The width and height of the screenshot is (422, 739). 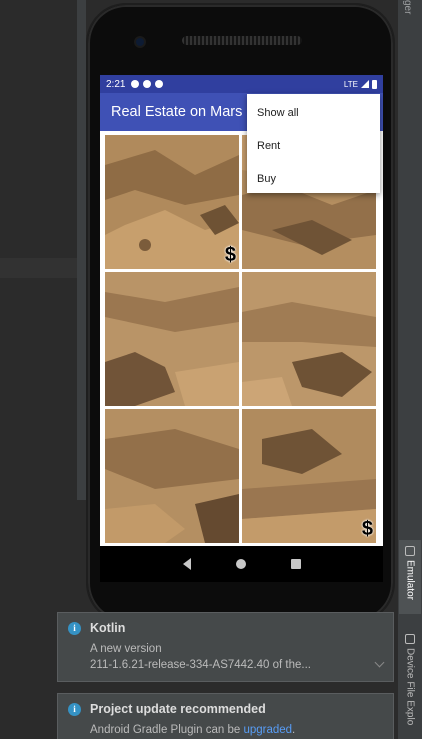 What do you see at coordinates (313, 178) in the screenshot?
I see `menu-item-buy: Buy` at bounding box center [313, 178].